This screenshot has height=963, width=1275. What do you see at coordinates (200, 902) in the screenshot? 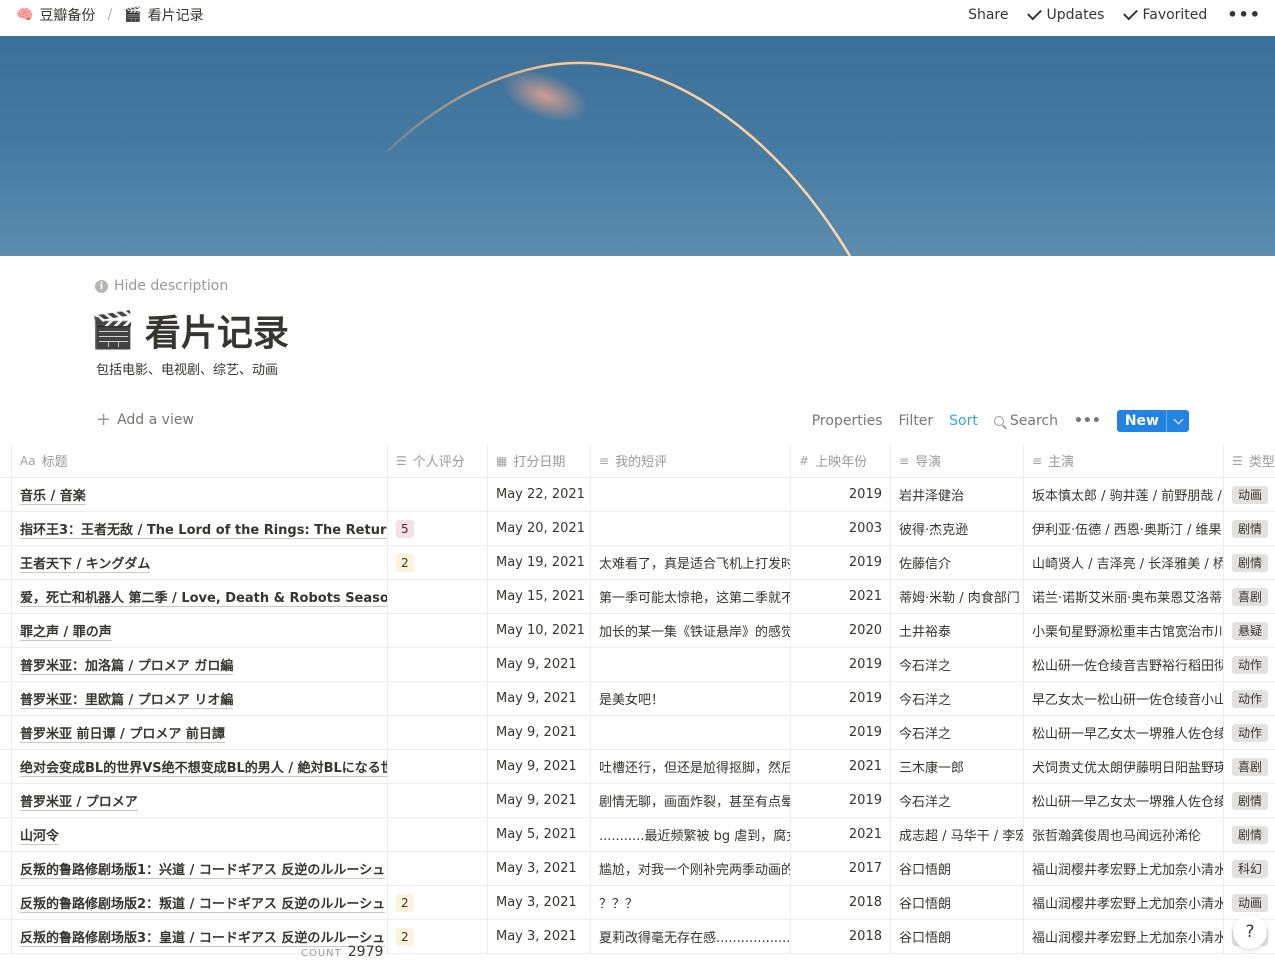
I see `cell-title: 反叛的鲁路修剧场版2：叛道 / コードギアス 反逆のルルーシュ` at bounding box center [200, 902].